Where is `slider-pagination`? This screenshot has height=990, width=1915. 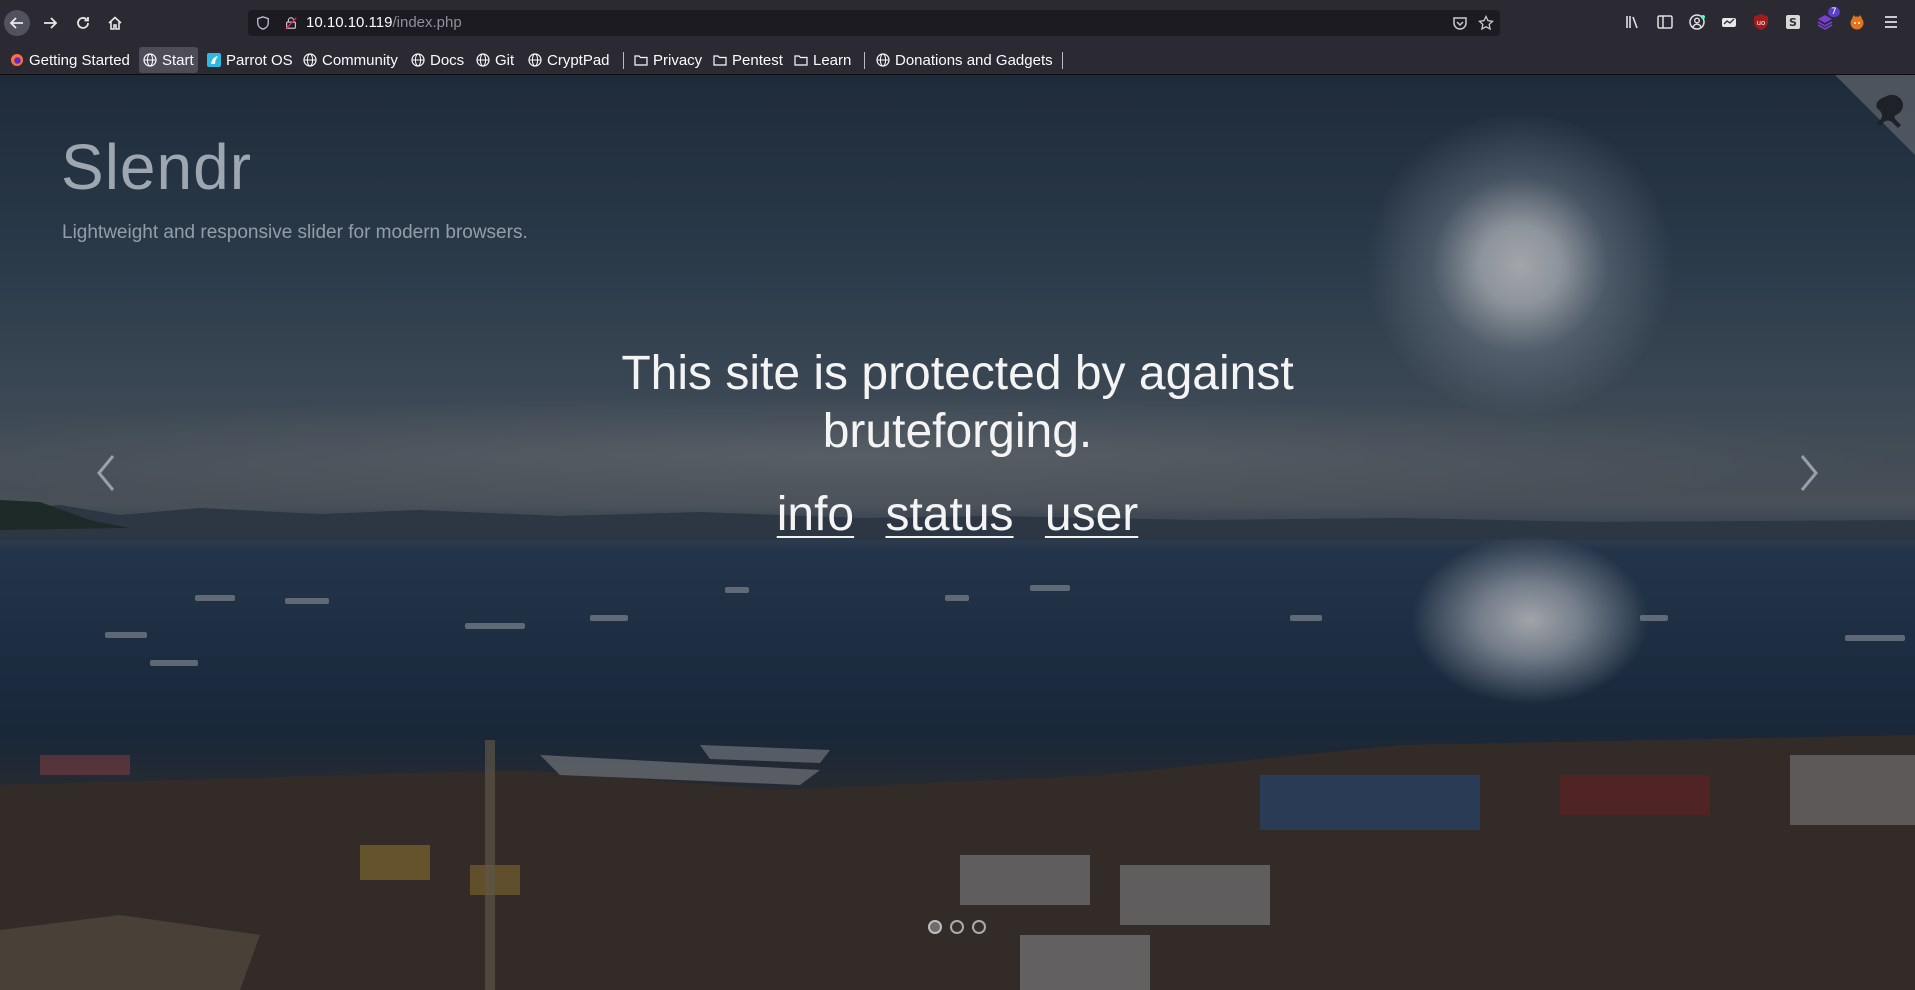
slider-pagination is located at coordinates (957, 927).